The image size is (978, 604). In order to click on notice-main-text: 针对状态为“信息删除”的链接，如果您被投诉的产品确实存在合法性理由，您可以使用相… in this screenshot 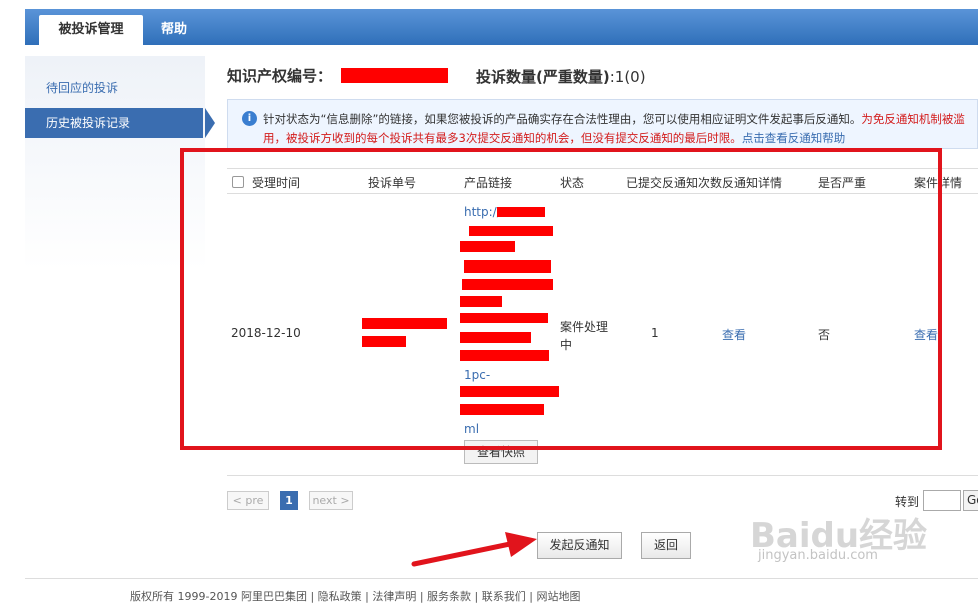, I will do `click(562, 119)`.